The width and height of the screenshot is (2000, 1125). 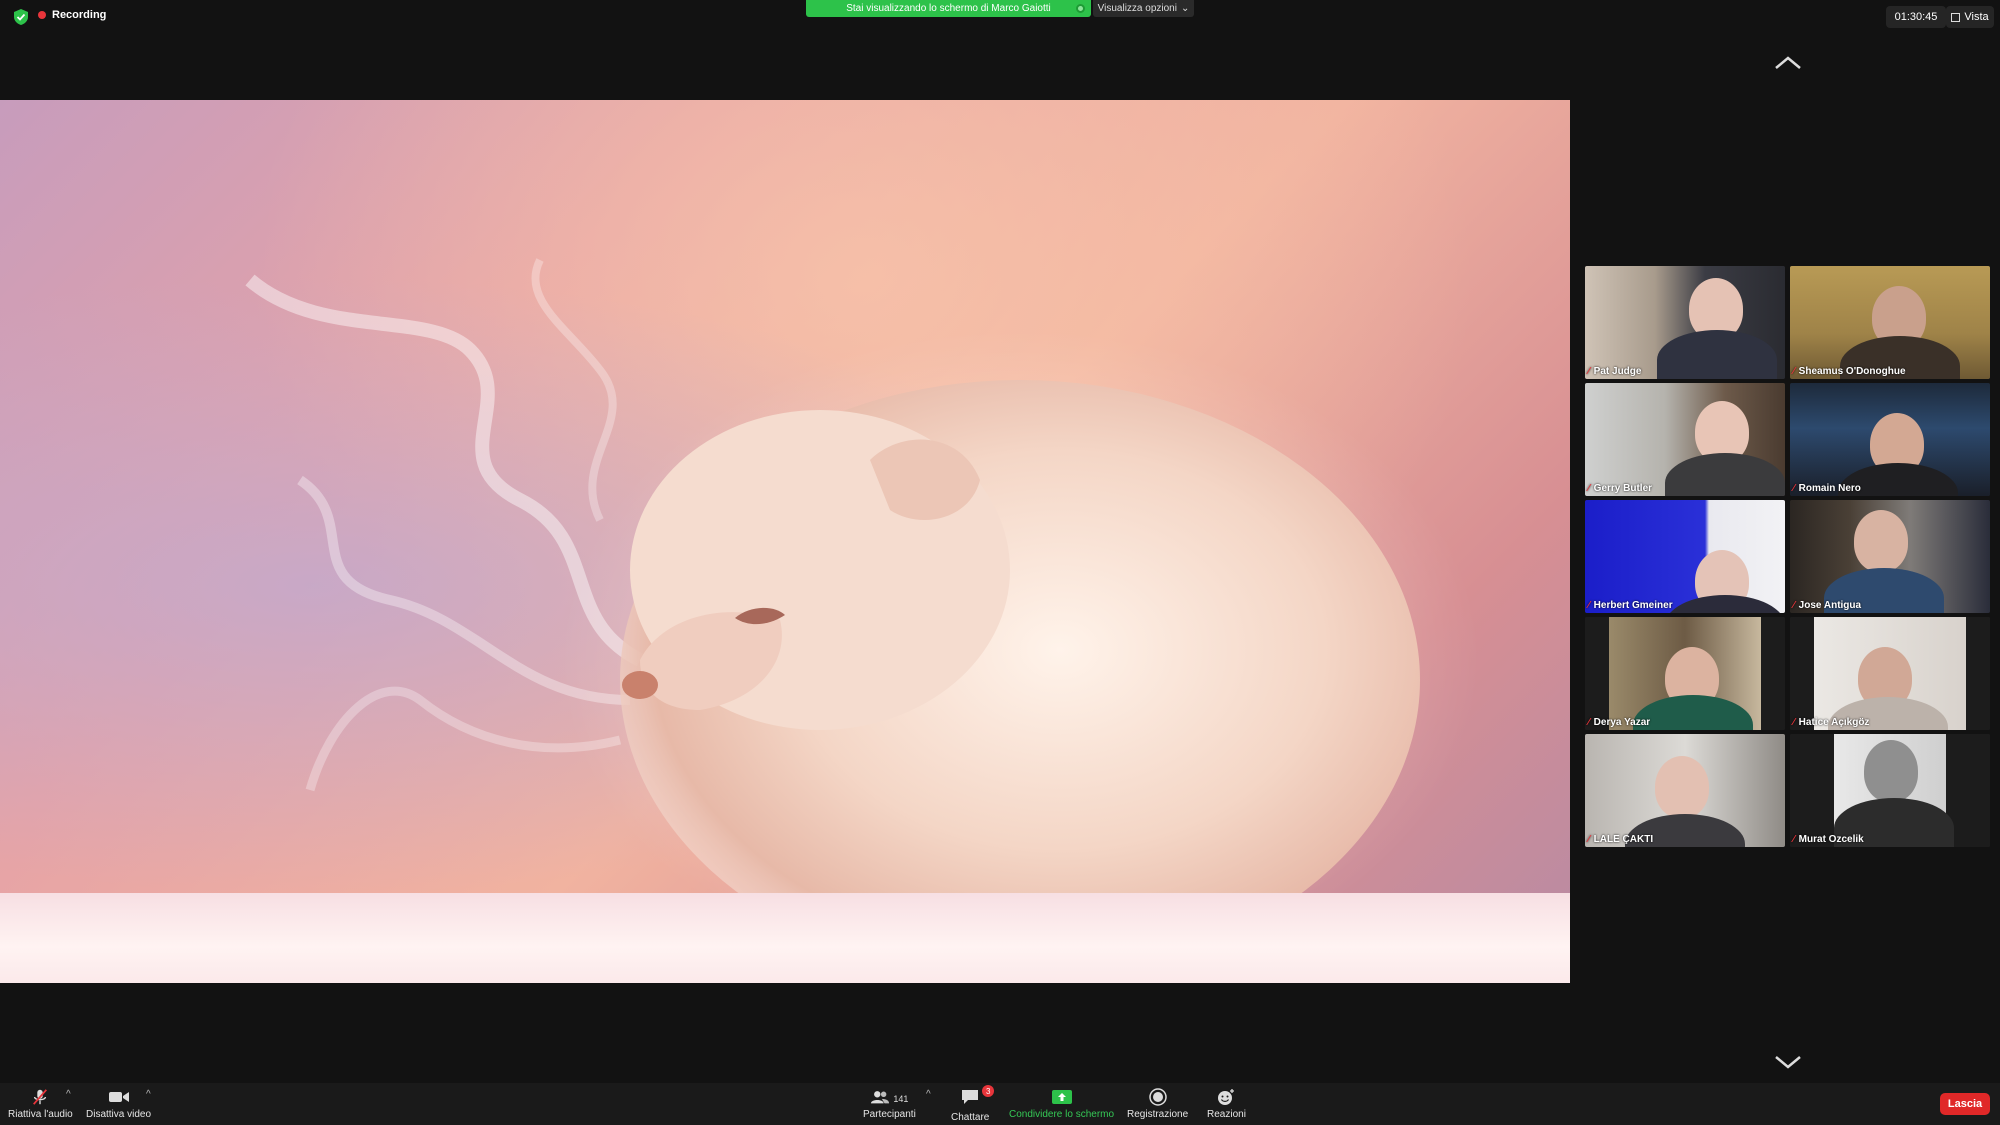 I want to click on share-screen-button: Condividere lo schermo, so click(x=1061, y=1104).